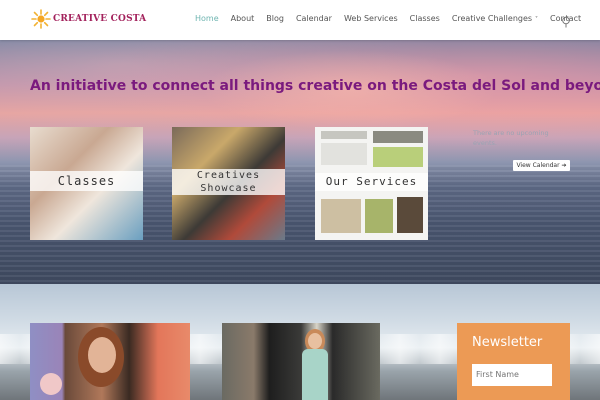 The width and height of the screenshot is (600, 400). What do you see at coordinates (425, 18) in the screenshot?
I see `nav-item-classes: Classes` at bounding box center [425, 18].